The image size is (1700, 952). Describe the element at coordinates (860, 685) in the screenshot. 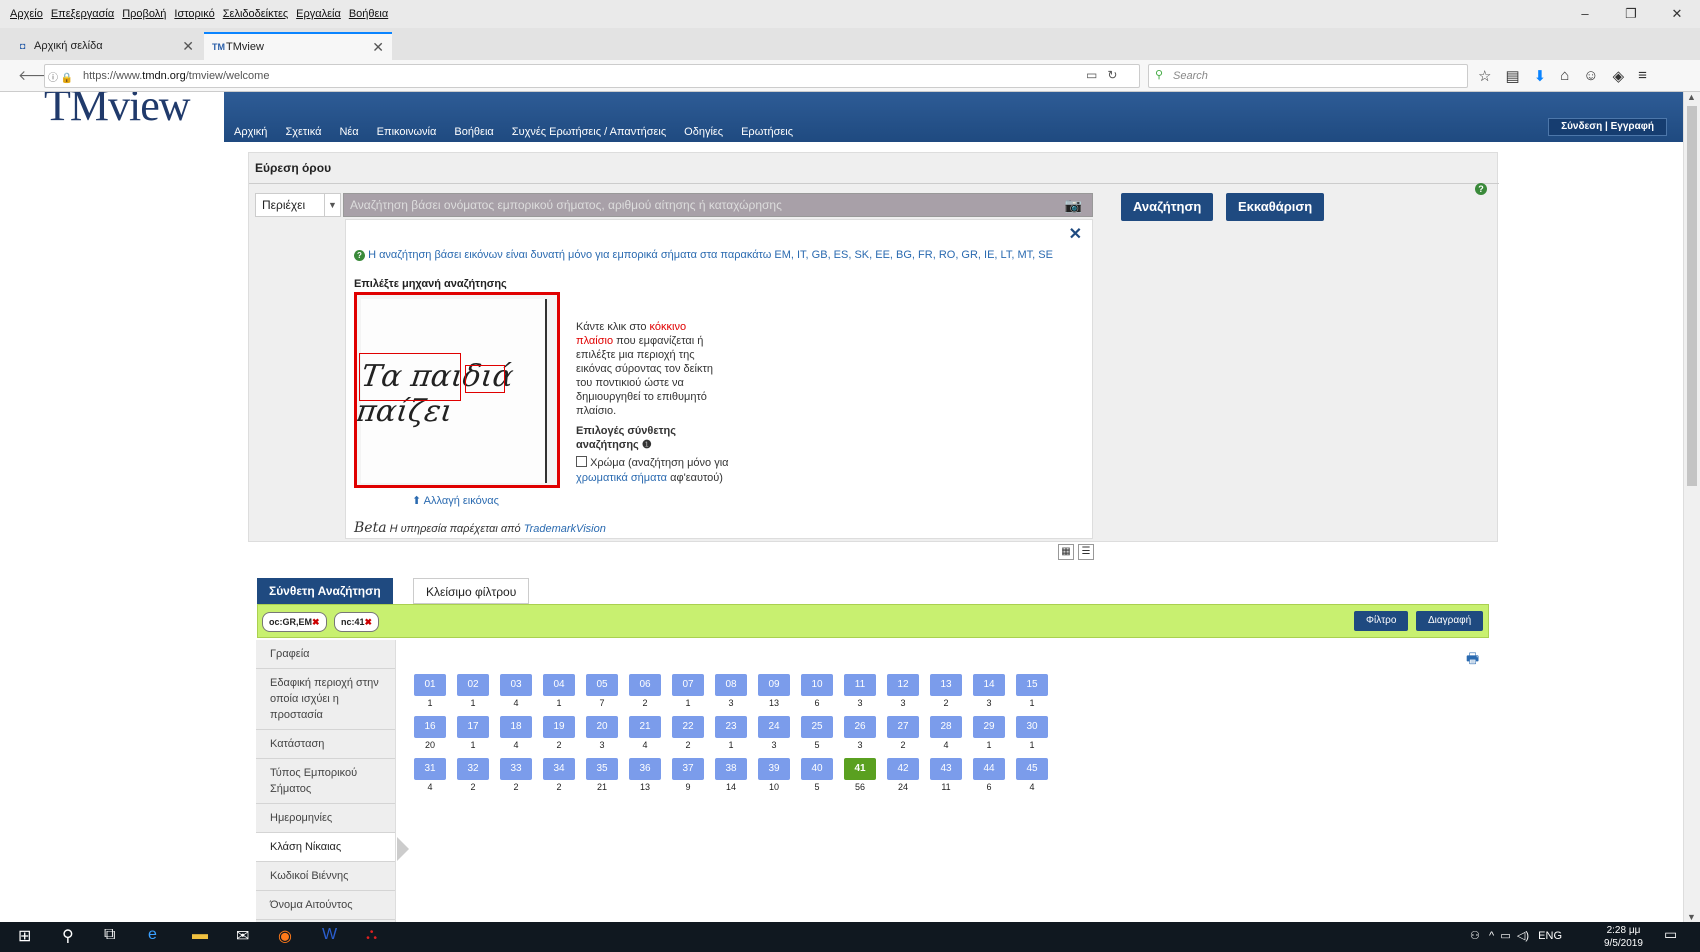

I see `nice-class-tile: 11` at that location.